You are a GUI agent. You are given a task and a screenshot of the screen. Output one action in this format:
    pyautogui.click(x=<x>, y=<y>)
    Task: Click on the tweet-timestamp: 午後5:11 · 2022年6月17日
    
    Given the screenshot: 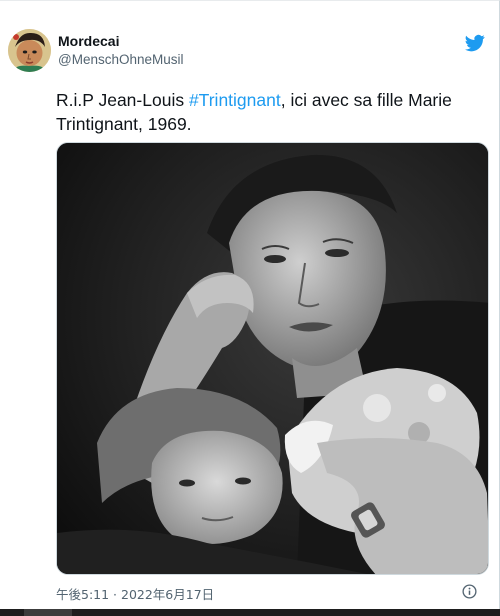 What is the action you would take?
    pyautogui.click(x=135, y=593)
    